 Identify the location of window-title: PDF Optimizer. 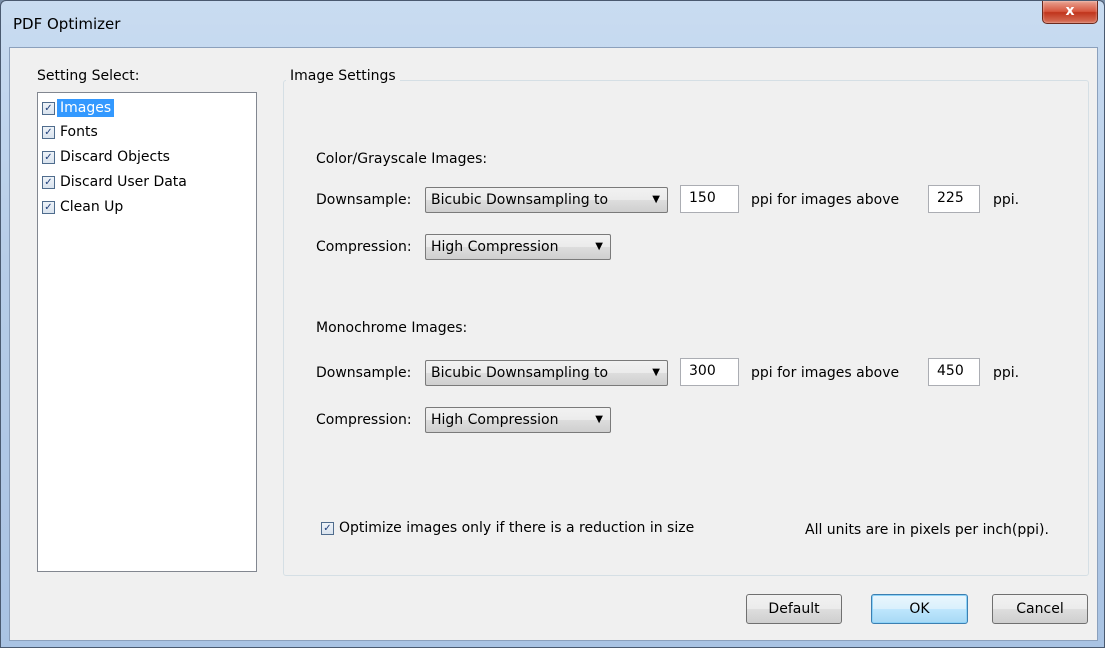
(67, 24).